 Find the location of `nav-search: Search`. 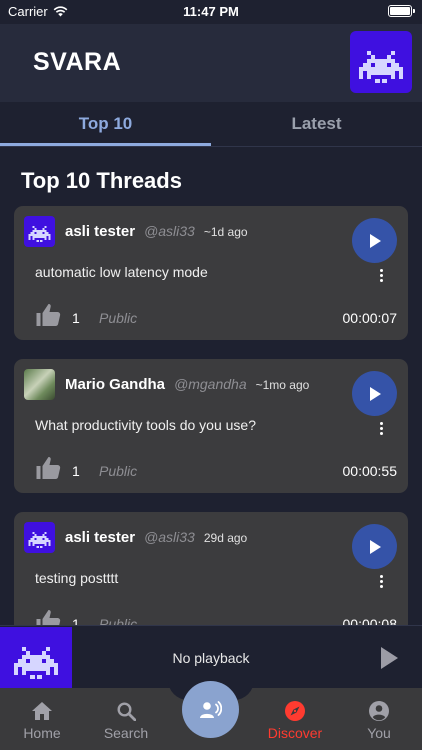

nav-search: Search is located at coordinates (126, 720).